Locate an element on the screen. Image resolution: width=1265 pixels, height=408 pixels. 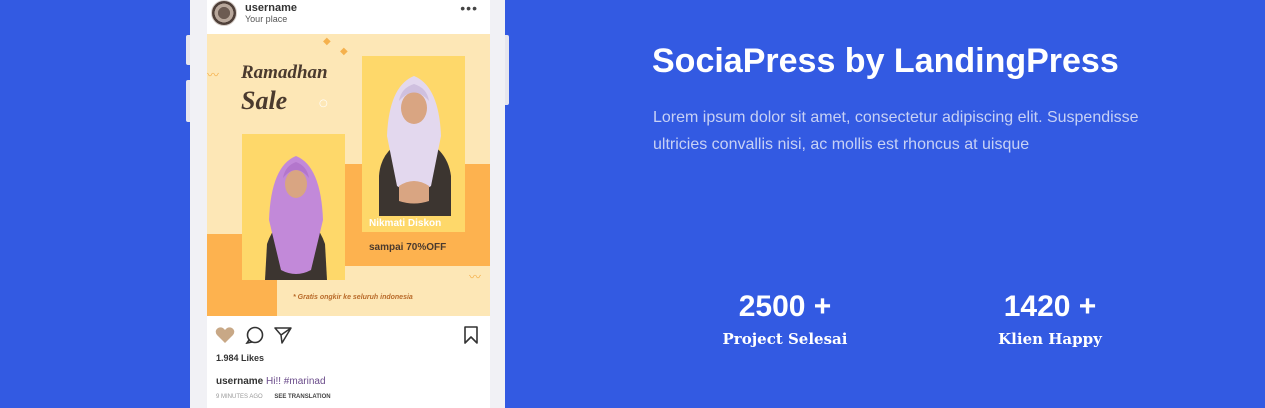
bookmark-icon is located at coordinates (471, 335).